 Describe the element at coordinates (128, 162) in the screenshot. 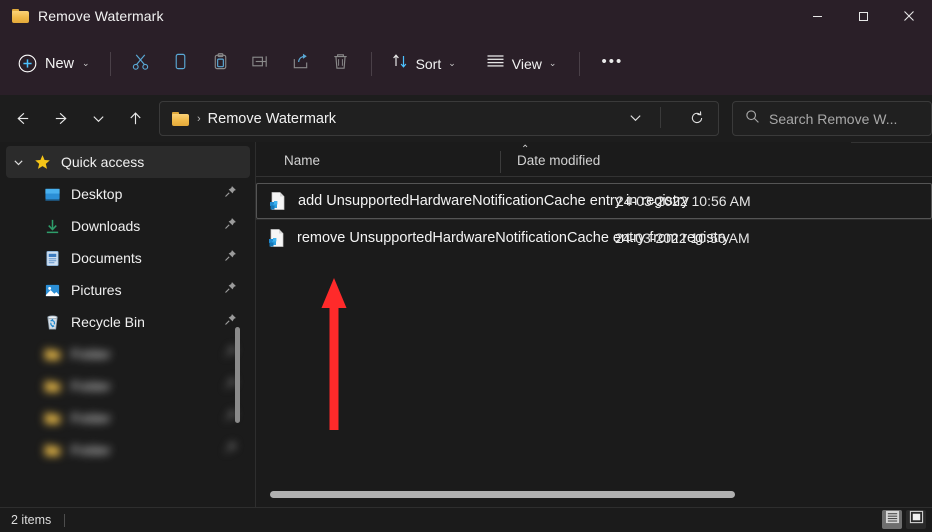

I see `sidebar-item-quick-access: Quick access` at that location.